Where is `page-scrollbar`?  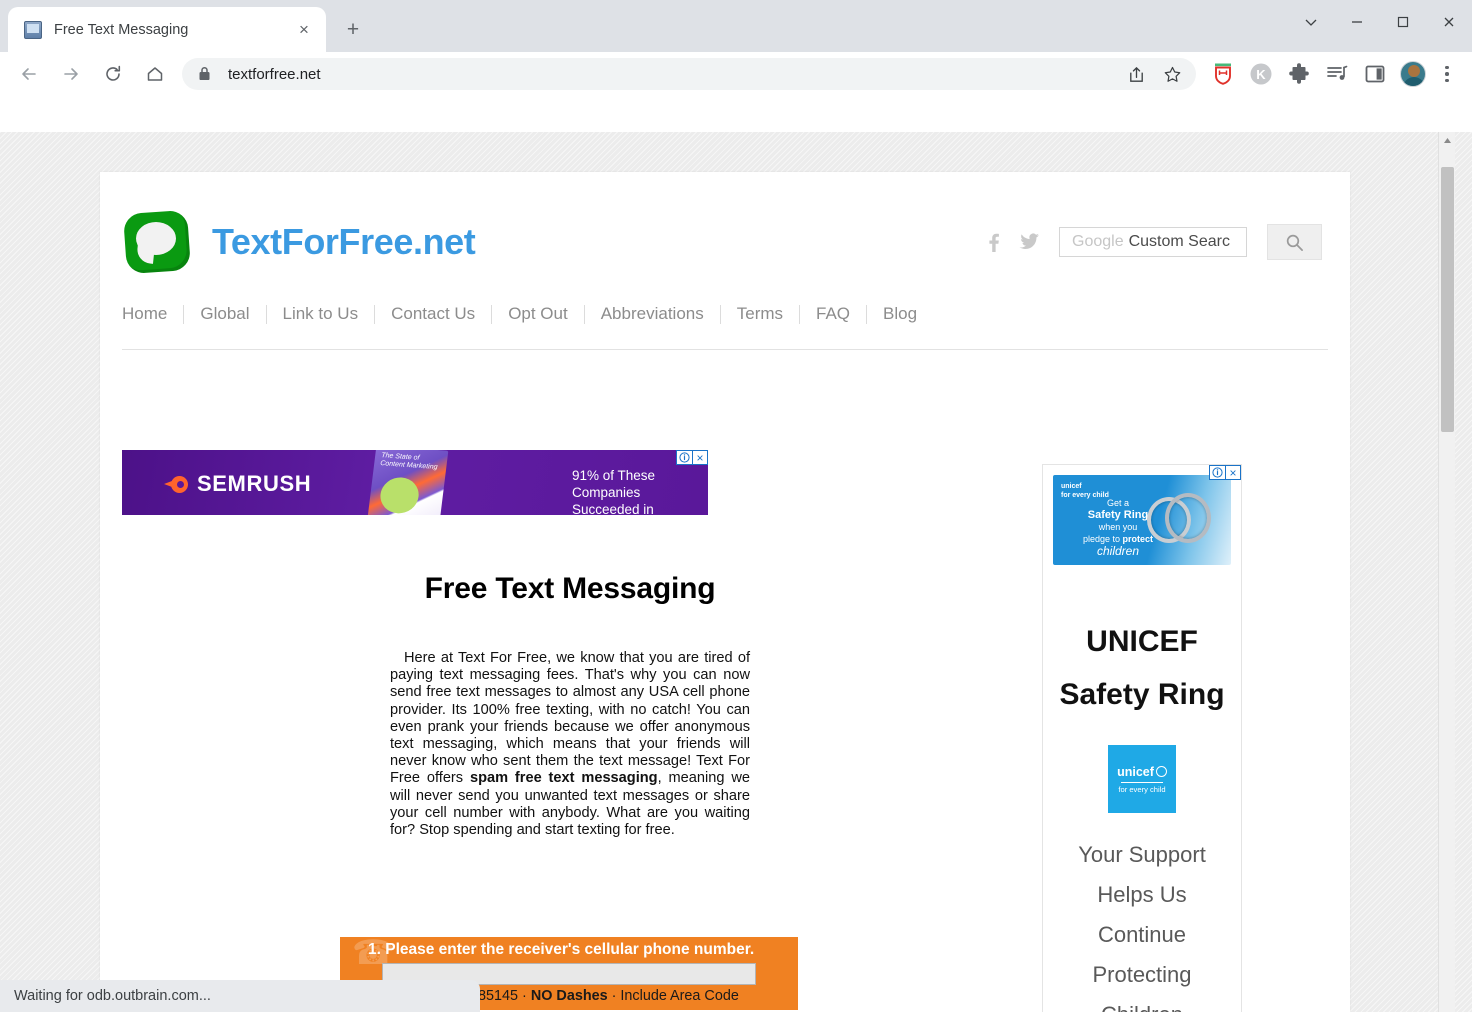
page-scrollbar is located at coordinates (1446, 572).